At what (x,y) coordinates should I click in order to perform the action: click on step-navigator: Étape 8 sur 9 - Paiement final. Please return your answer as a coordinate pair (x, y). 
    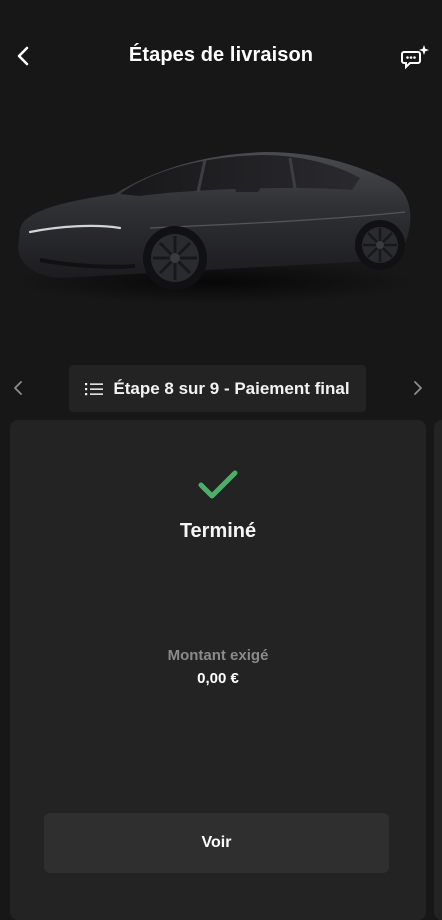
    Looking at the image, I should click on (221, 388).